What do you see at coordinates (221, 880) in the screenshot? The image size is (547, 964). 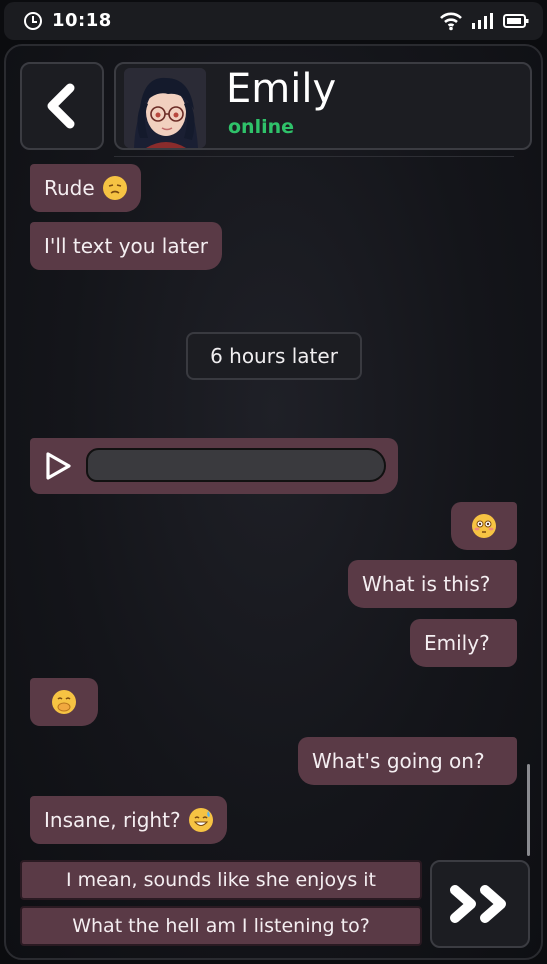 I see `reply-choice-1: I mean, sounds like she enjoys it` at bounding box center [221, 880].